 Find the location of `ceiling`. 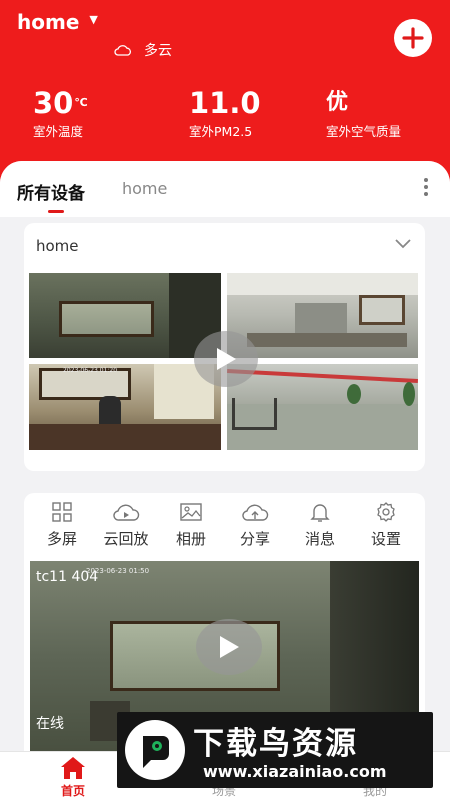

ceiling is located at coordinates (322, 284).